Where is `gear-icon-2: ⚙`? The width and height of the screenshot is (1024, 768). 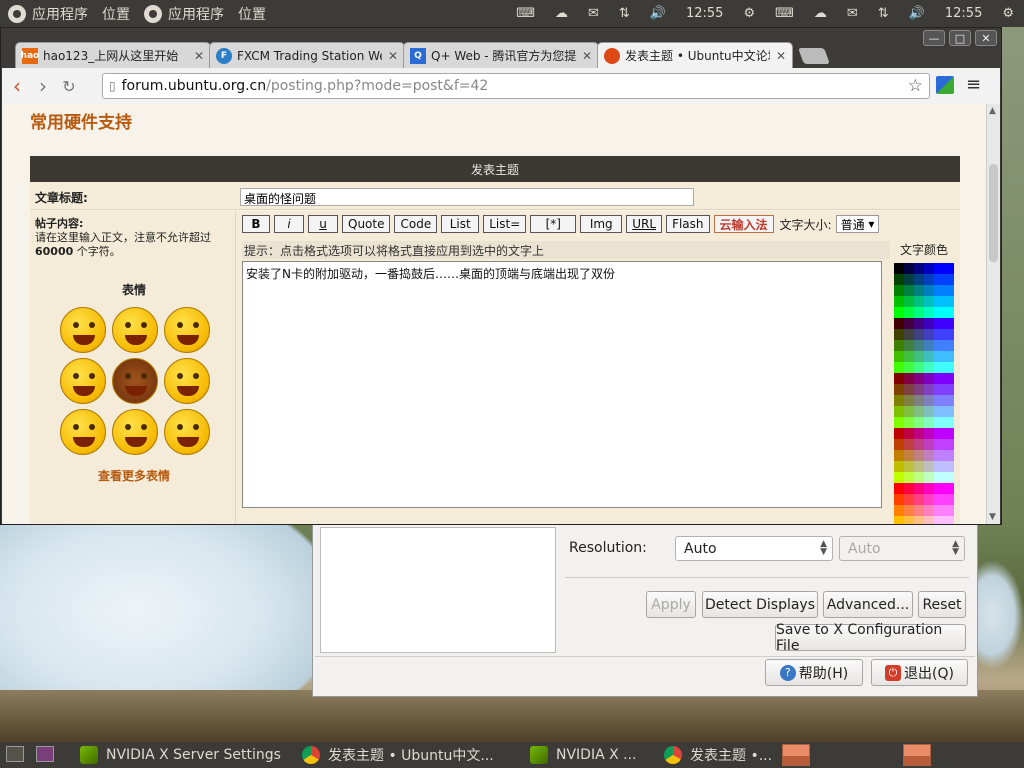
gear-icon-2: ⚙ is located at coordinates (1008, 13).